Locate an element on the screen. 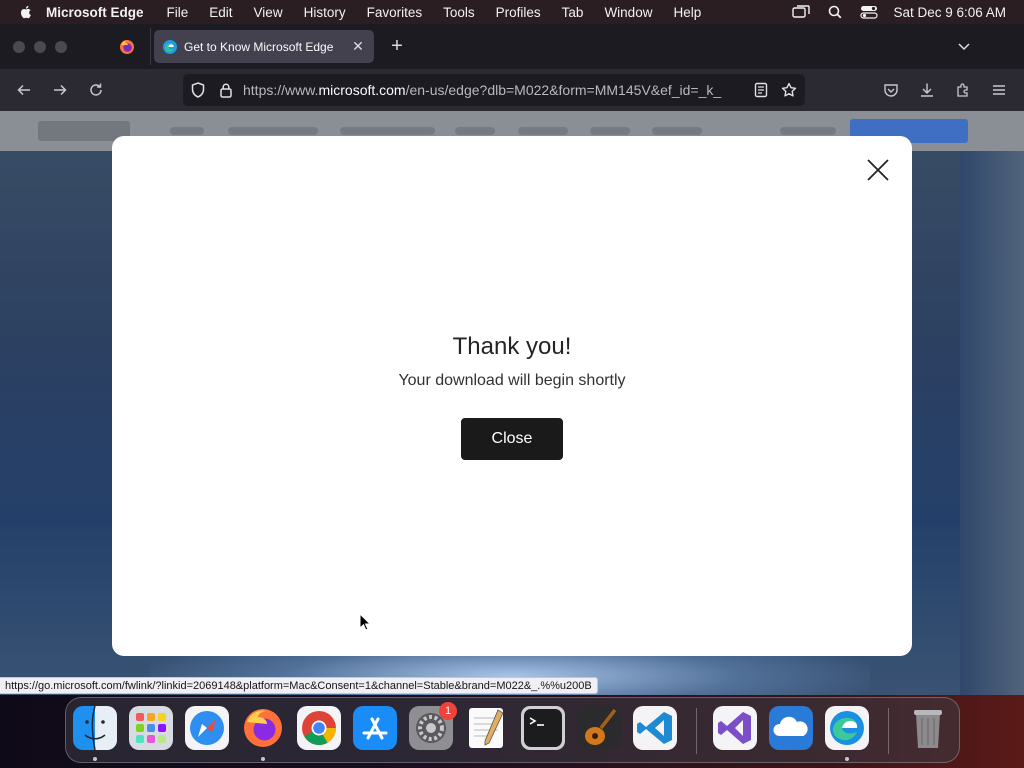  back-button is located at coordinates (24, 90).